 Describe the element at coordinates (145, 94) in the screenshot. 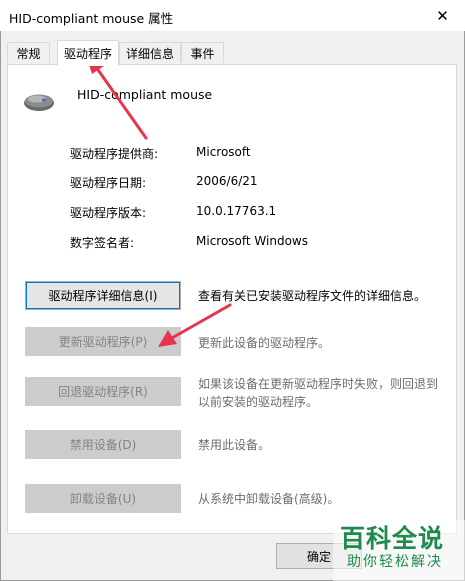

I see `device-name: HID-compliant mouse` at that location.